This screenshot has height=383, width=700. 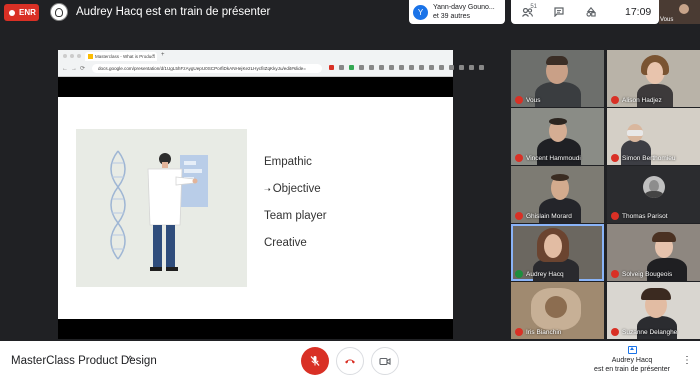 I want to click on participant-name: Solveig Bougeois, so click(x=647, y=274).